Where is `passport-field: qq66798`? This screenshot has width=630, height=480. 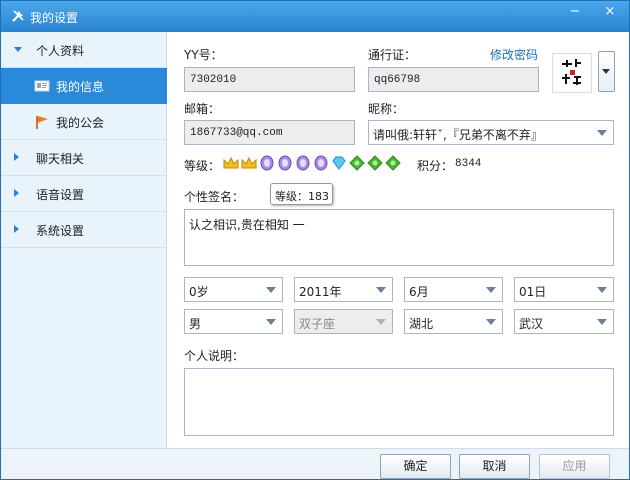
passport-field: qq66798 is located at coordinates (453, 79).